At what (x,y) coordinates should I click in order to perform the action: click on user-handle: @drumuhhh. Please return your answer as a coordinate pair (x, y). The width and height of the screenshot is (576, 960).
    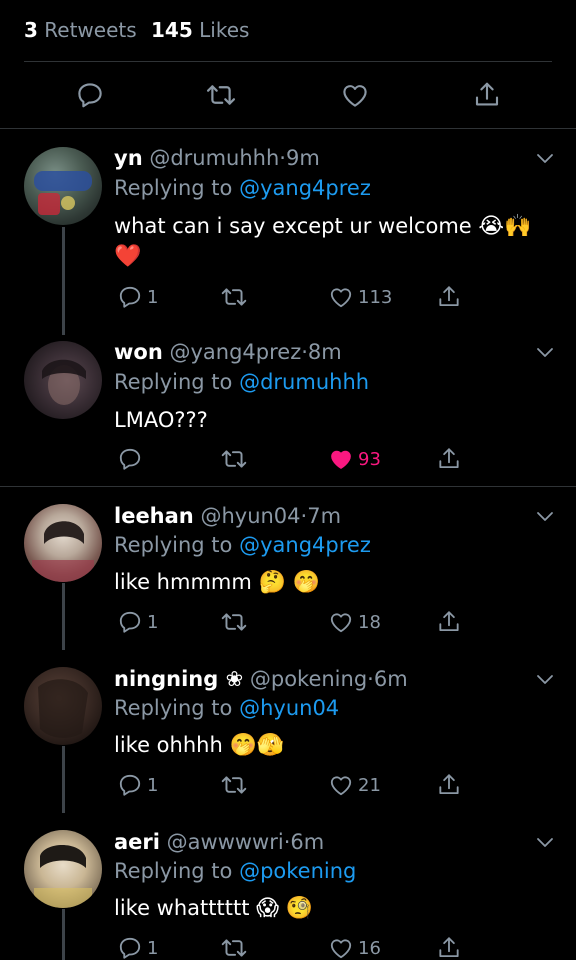
    Looking at the image, I should click on (214, 158).